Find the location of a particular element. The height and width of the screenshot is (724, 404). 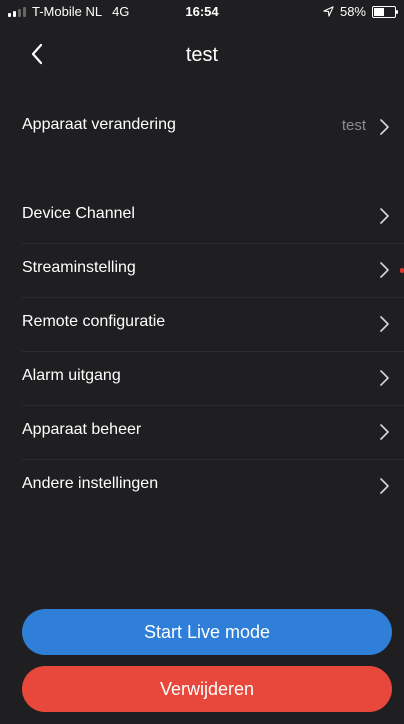

menu-item-label: Alarm uitgang is located at coordinates (71, 375).